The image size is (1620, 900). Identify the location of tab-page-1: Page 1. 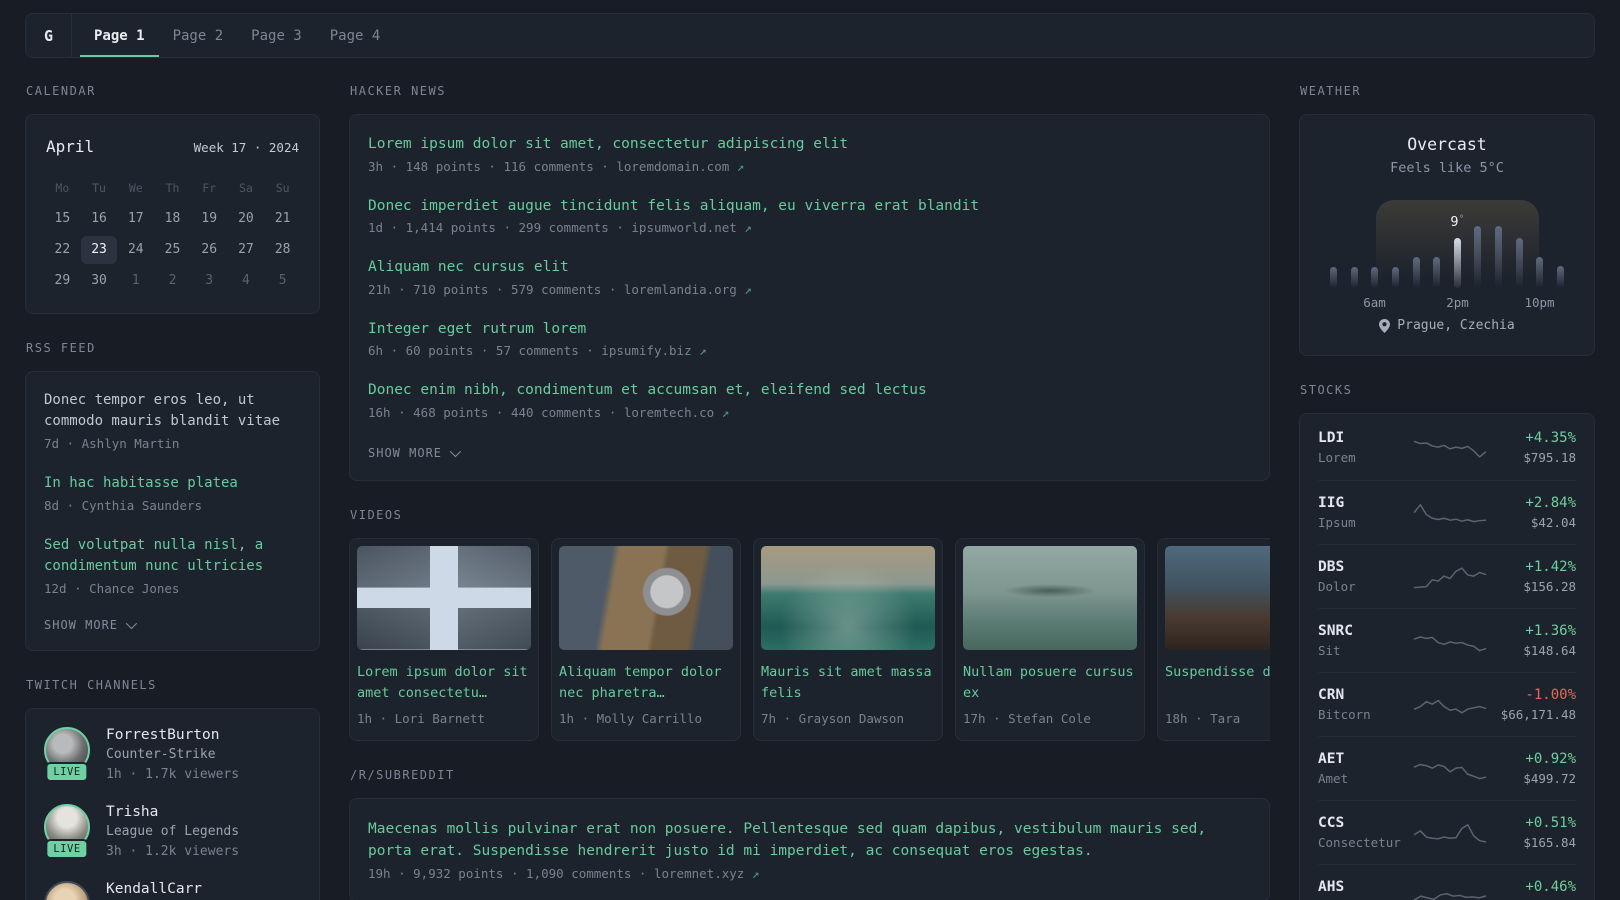
(119, 35).